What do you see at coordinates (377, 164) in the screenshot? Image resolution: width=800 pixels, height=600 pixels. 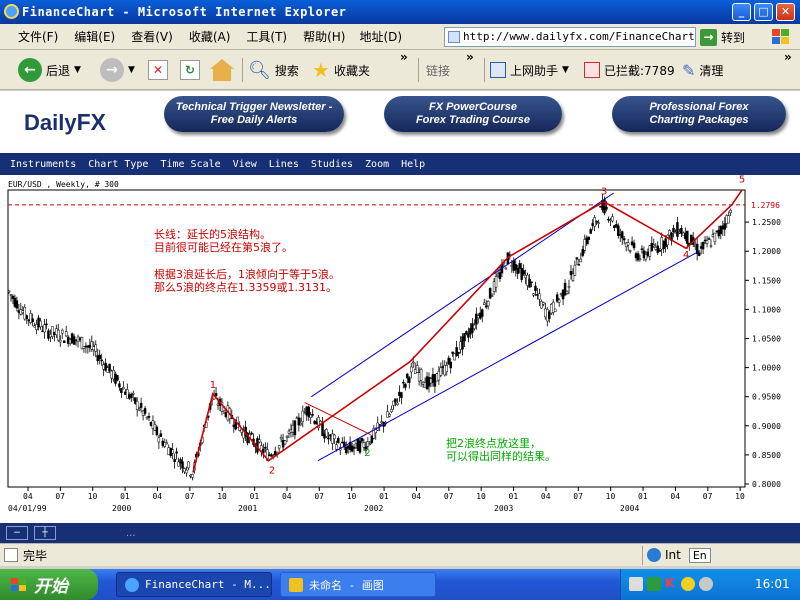 I see `nav-zoom: Zoom` at bounding box center [377, 164].